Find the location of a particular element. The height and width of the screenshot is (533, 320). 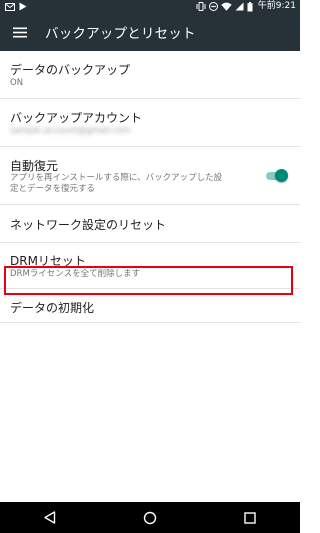

auto-restore-toggle is located at coordinates (277, 176).